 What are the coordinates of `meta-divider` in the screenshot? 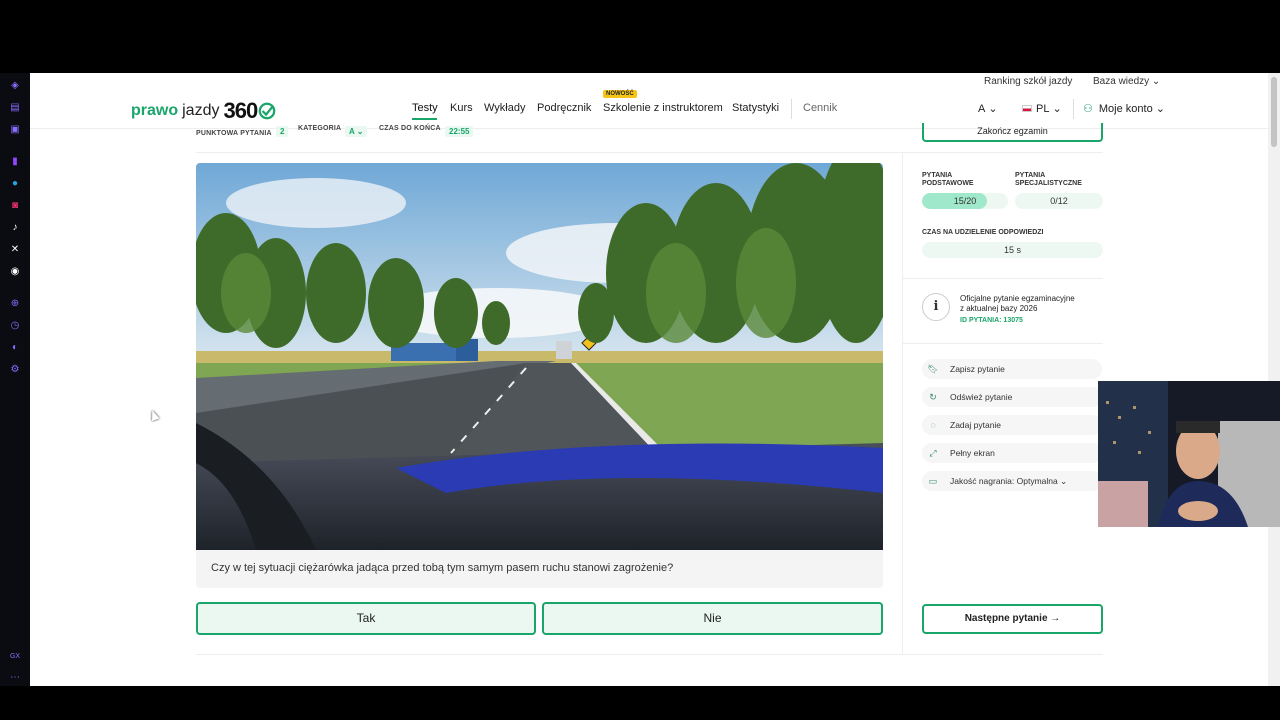 It's located at (649, 152).